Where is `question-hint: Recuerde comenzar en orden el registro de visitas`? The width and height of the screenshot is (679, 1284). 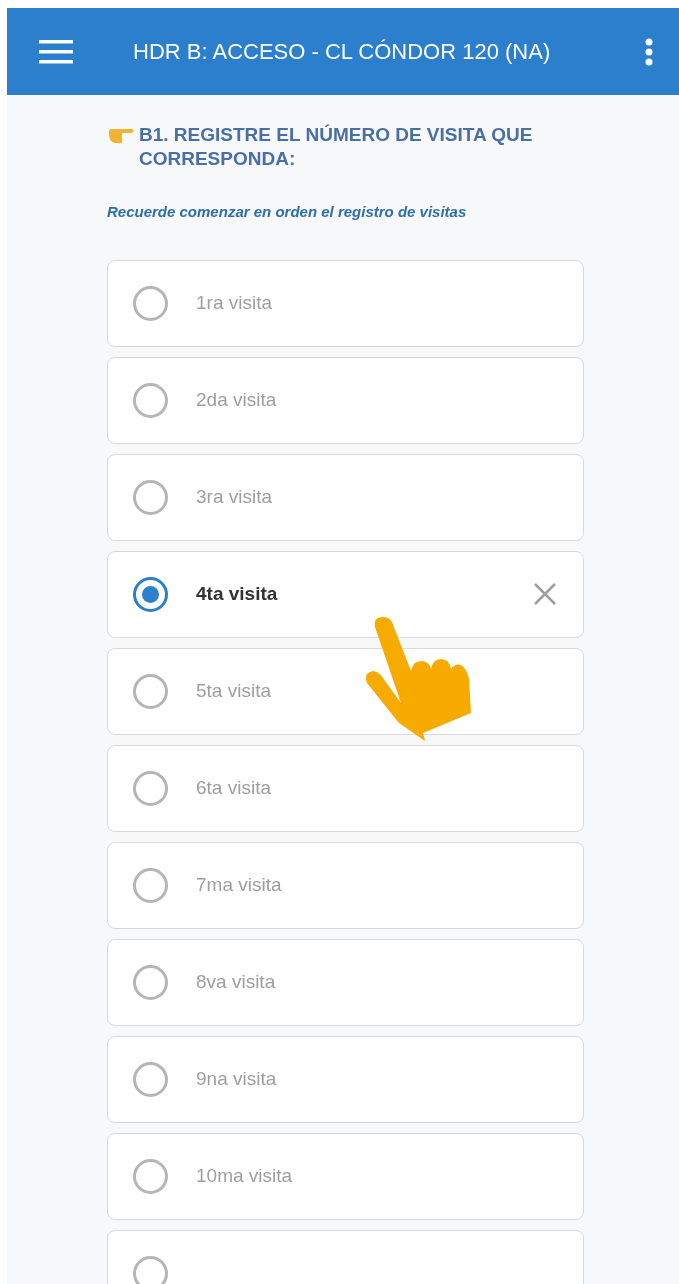
question-hint: Recuerde comenzar en orden el registro de visitas is located at coordinates (287, 212).